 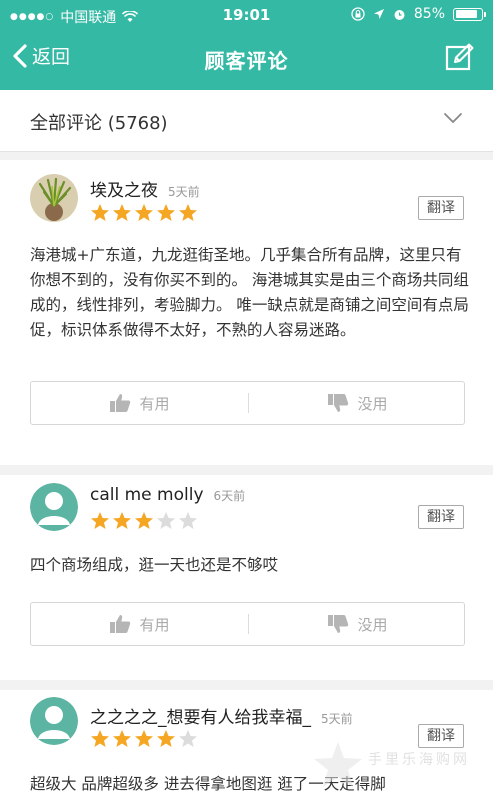 I want to click on alarm-icon, so click(x=399, y=14).